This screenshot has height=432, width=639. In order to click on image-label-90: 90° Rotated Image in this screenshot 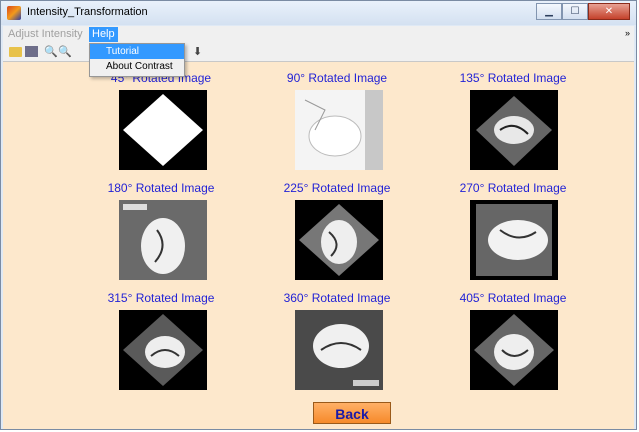, I will do `click(337, 78)`.